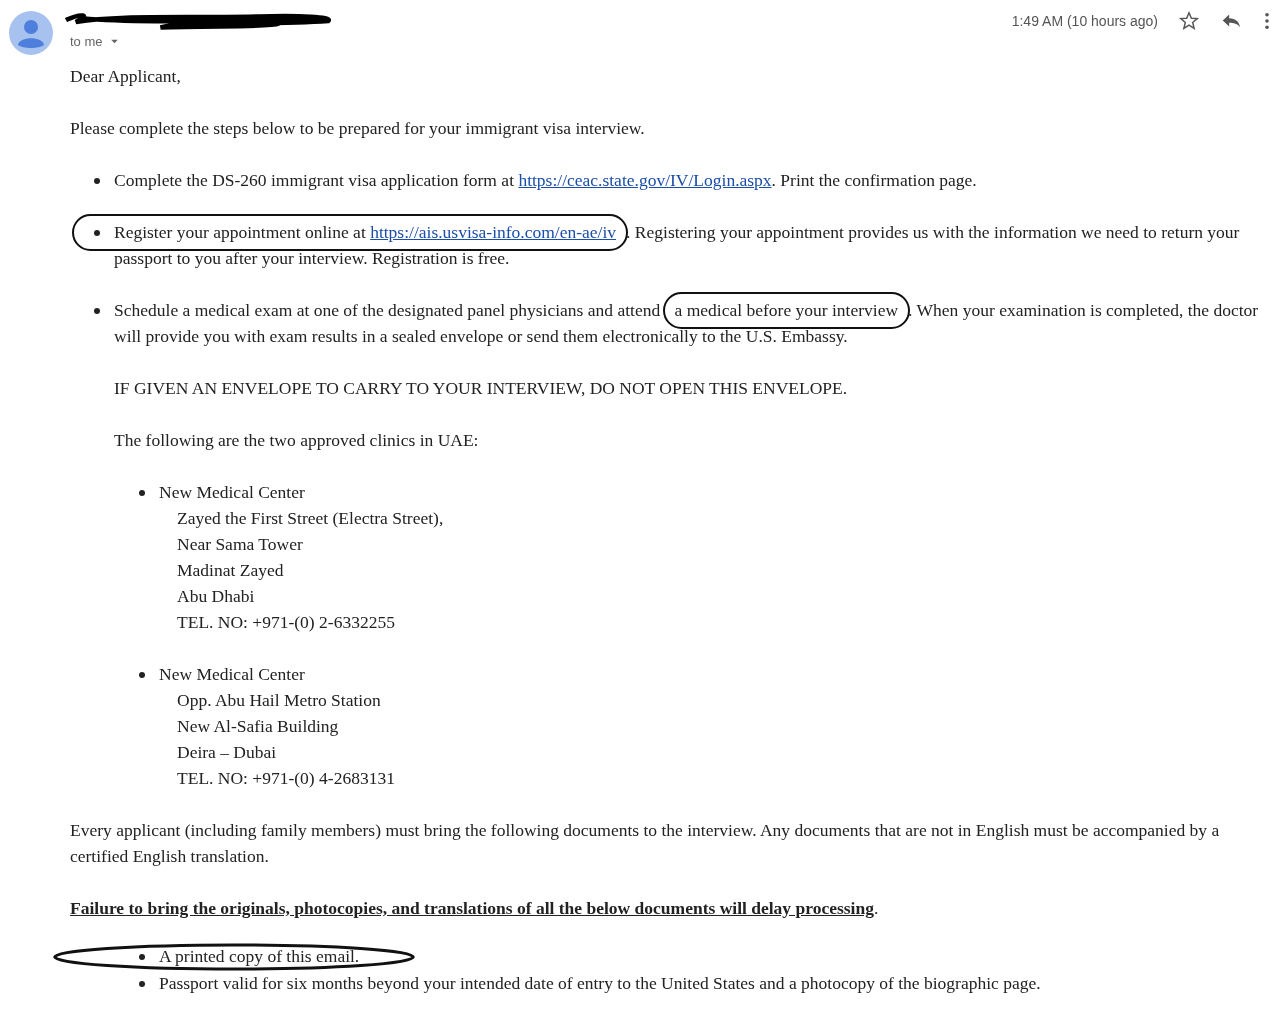 The image size is (1280, 1010). What do you see at coordinates (286, 778) in the screenshot?
I see `address-line: TEL. NO: +971-(0) 4-2683131` at bounding box center [286, 778].